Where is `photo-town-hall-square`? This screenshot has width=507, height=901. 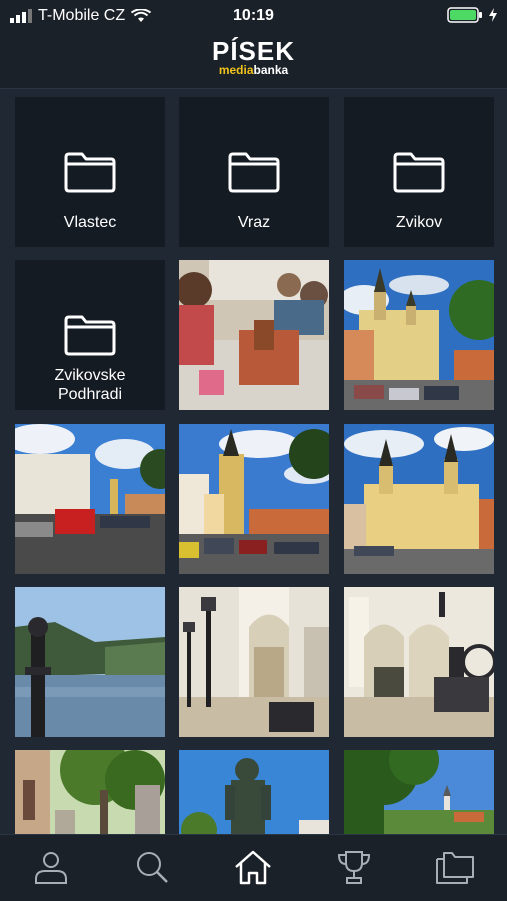 photo-town-hall-square is located at coordinates (419, 335).